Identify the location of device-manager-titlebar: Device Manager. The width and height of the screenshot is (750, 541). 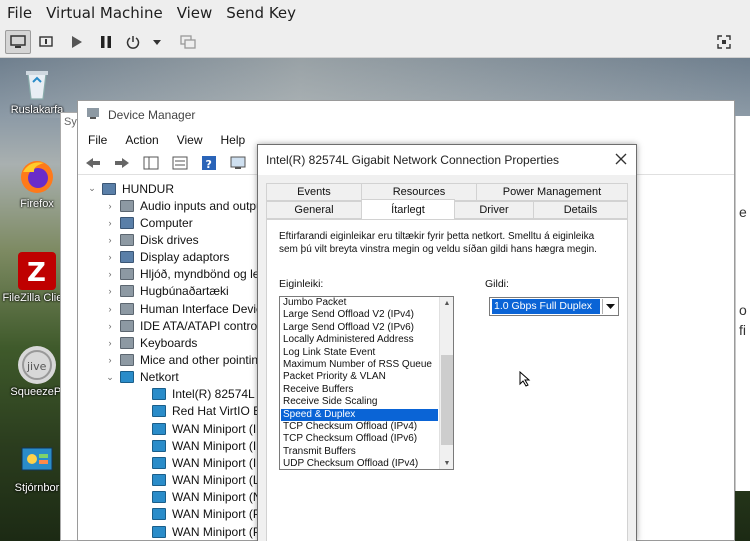
(406, 115).